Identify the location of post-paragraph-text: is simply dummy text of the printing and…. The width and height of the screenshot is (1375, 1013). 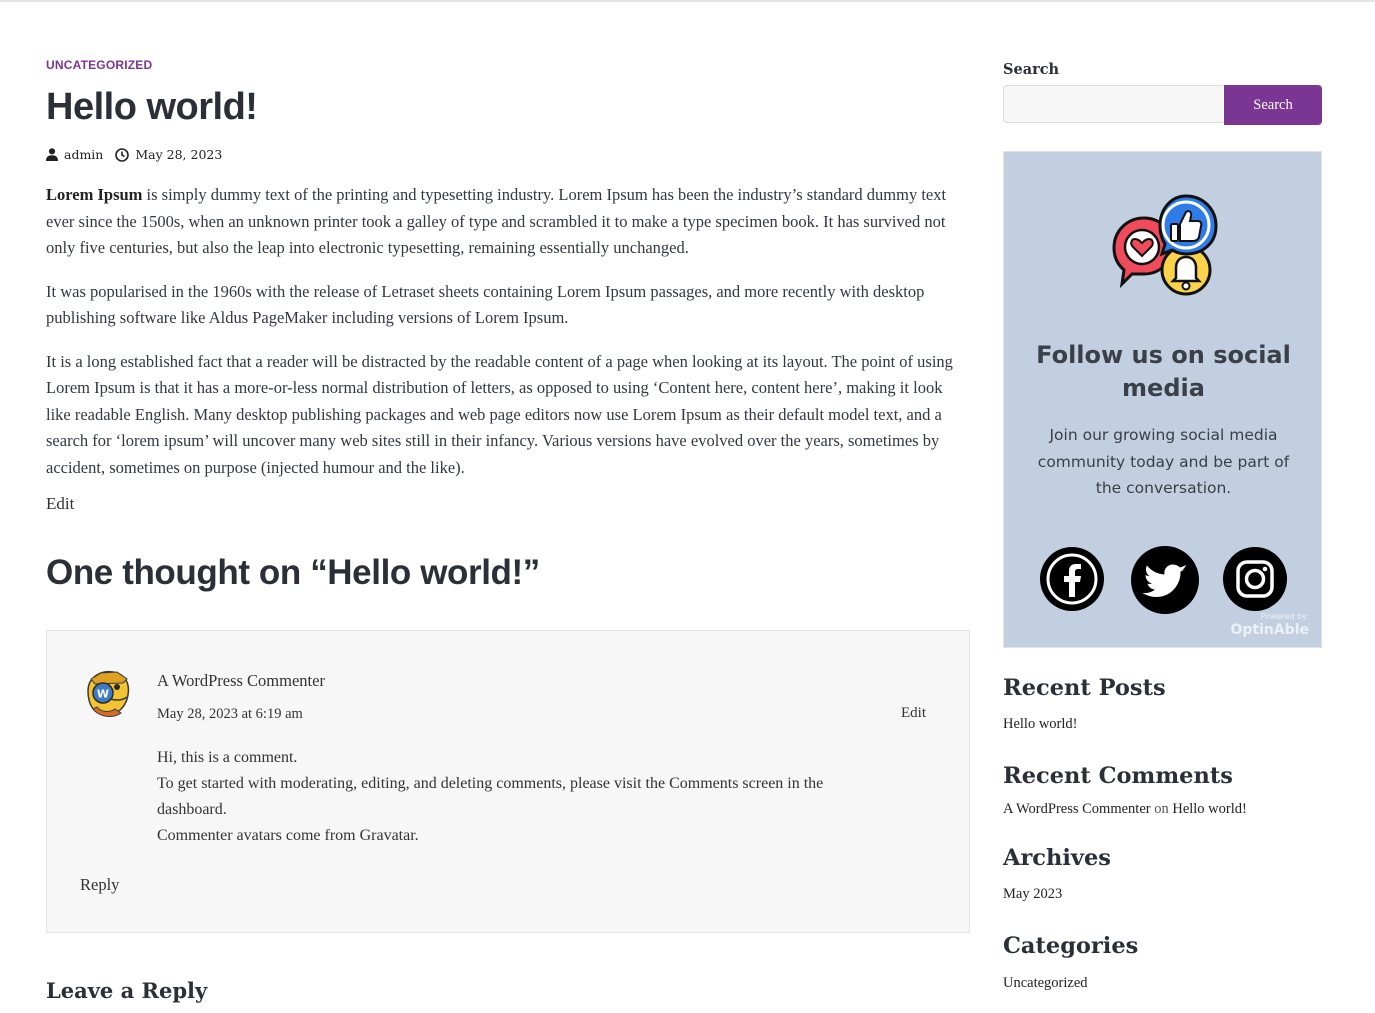
(496, 221).